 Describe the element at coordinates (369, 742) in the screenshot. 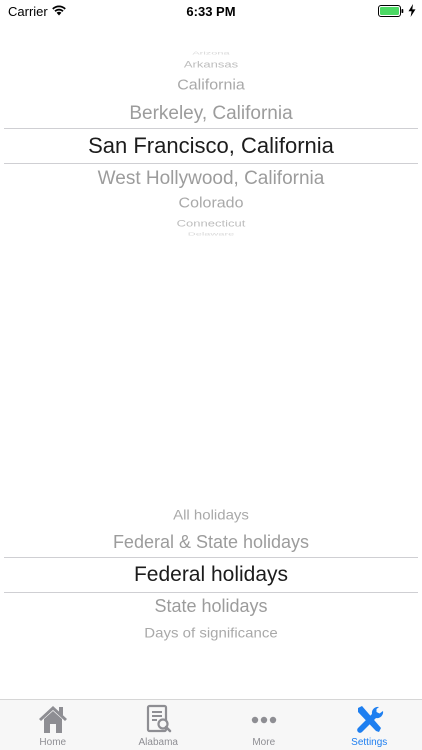

I see `tab-label: Settings` at that location.